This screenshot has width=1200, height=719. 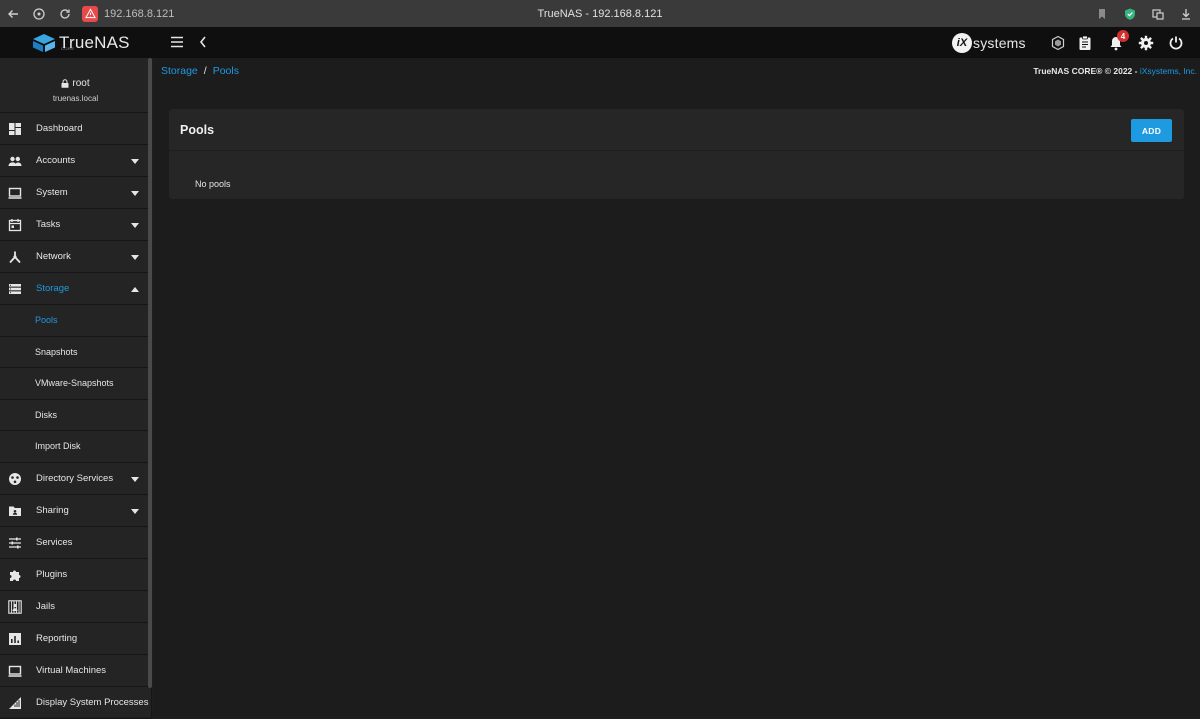 What do you see at coordinates (75, 575) in the screenshot?
I see `sidebar-item-plugins: Plugins` at bounding box center [75, 575].